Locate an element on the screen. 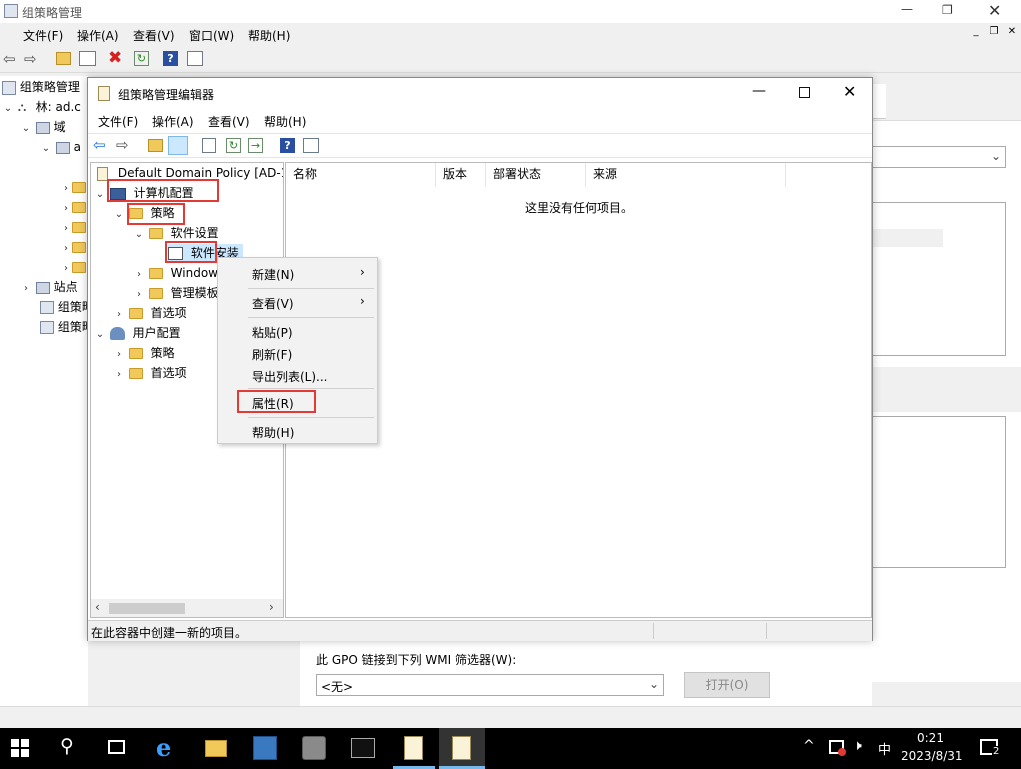 Image resolution: width=1021 pixels, height=769 pixels. help-icon: ? is located at coordinates (170, 58).